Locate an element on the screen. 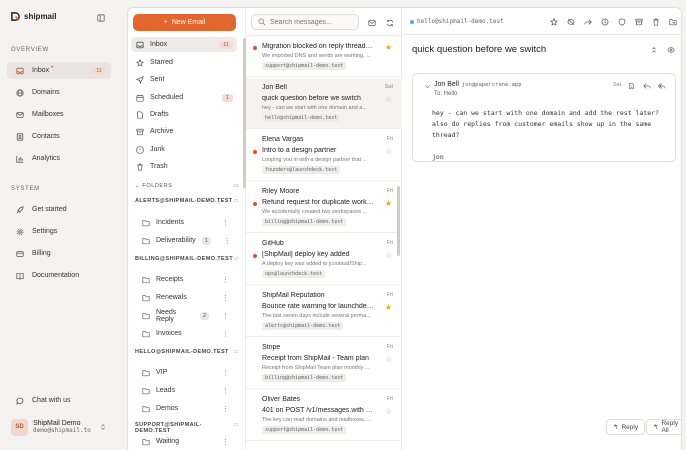  clock-icon is located at coordinates (604, 21).